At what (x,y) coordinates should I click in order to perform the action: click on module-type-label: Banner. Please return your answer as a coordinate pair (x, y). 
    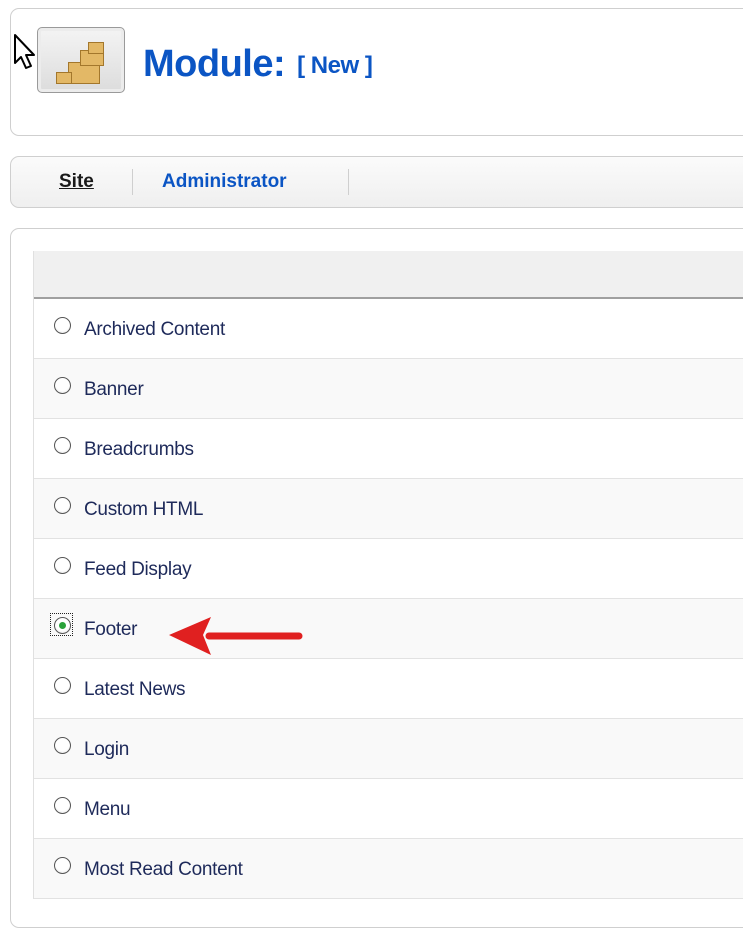
    Looking at the image, I should click on (114, 390).